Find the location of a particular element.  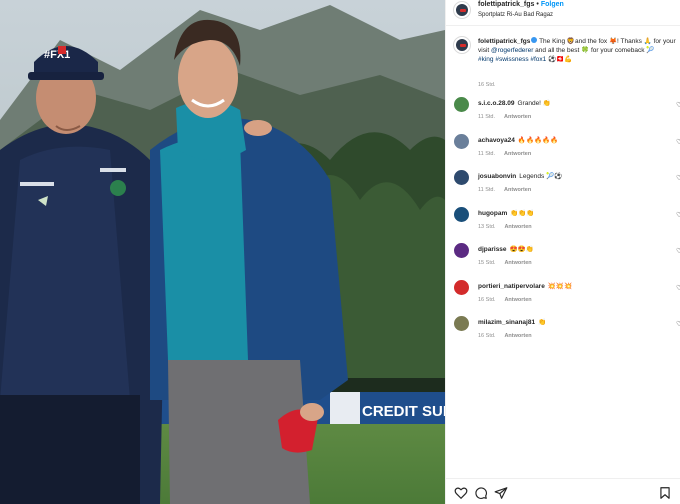

comment-body: Grande! 👏 is located at coordinates (534, 103).